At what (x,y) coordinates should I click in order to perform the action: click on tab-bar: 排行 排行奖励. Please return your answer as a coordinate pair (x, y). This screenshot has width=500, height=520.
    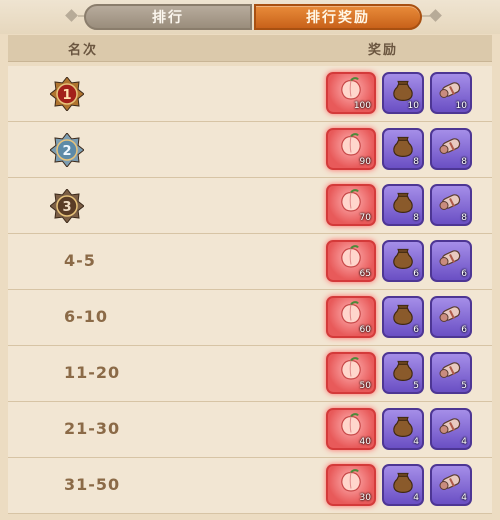
    Looking at the image, I should click on (250, 17).